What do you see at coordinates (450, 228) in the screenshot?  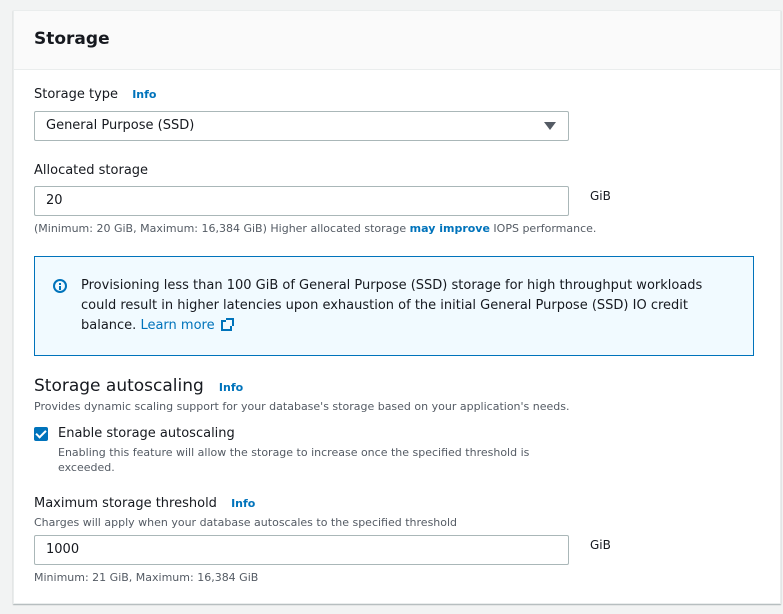 I see `may-improve-link: may improve` at bounding box center [450, 228].